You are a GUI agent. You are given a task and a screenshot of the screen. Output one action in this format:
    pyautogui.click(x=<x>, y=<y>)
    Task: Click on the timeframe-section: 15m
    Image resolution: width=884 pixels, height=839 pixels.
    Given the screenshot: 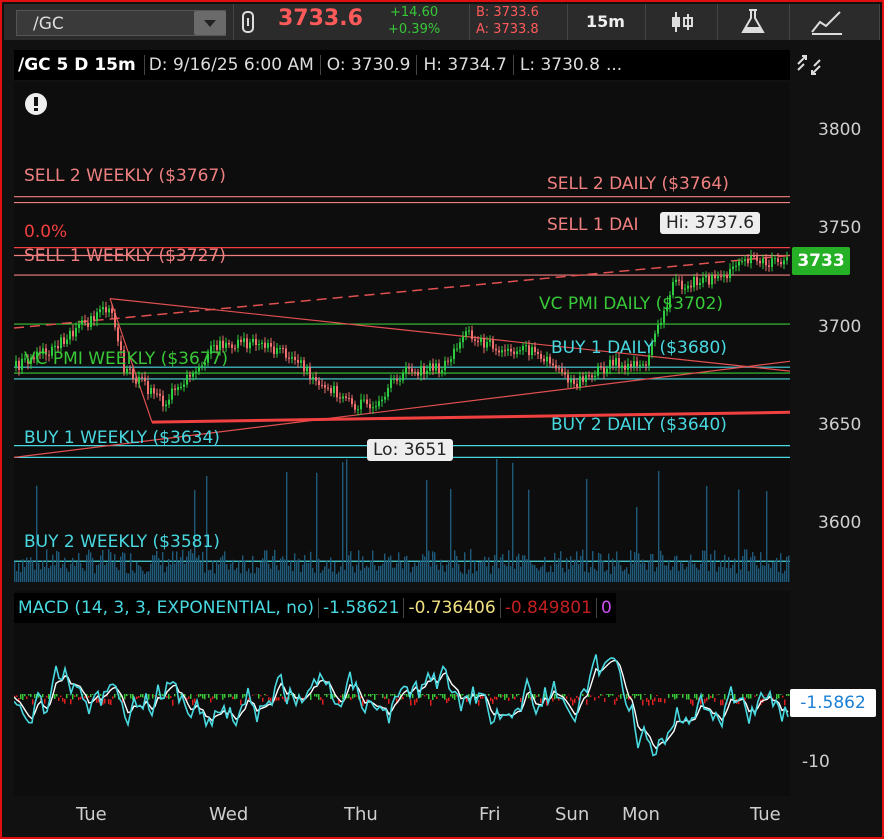 What is the action you would take?
    pyautogui.click(x=607, y=22)
    